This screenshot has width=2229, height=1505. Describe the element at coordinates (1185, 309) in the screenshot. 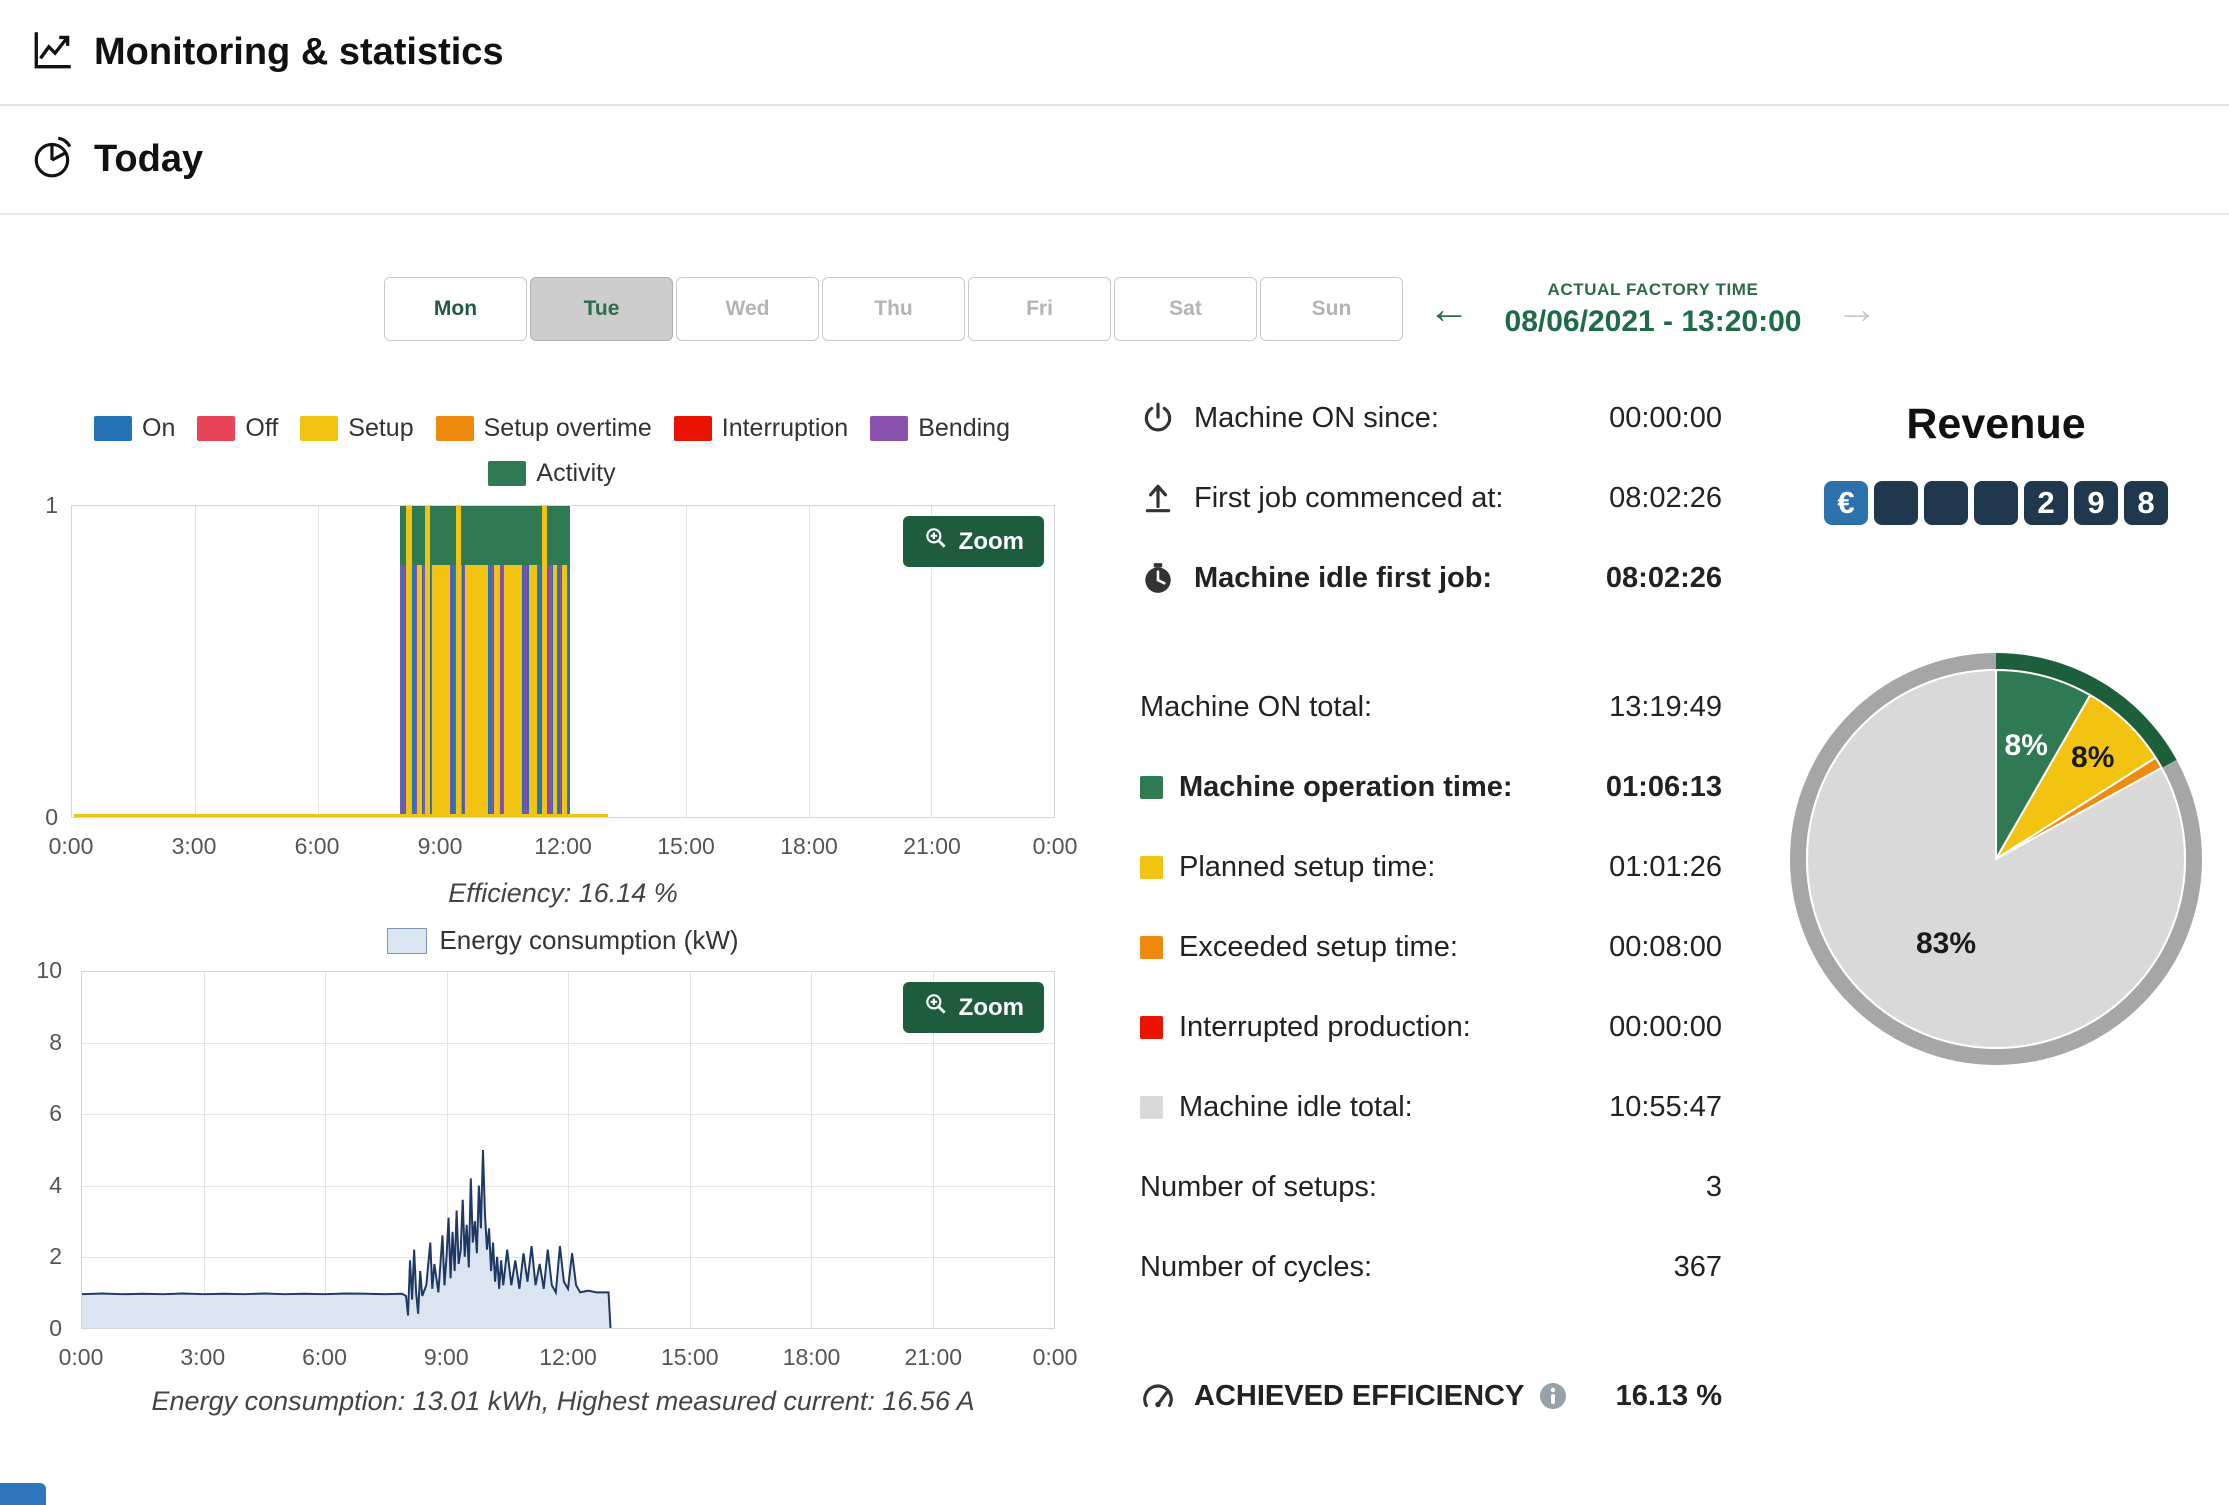

I see `tab-sat: Sat` at that location.